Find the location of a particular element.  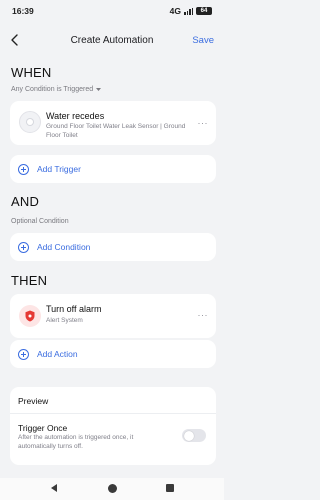

status-indicators: 4G 64 is located at coordinates (191, 11).